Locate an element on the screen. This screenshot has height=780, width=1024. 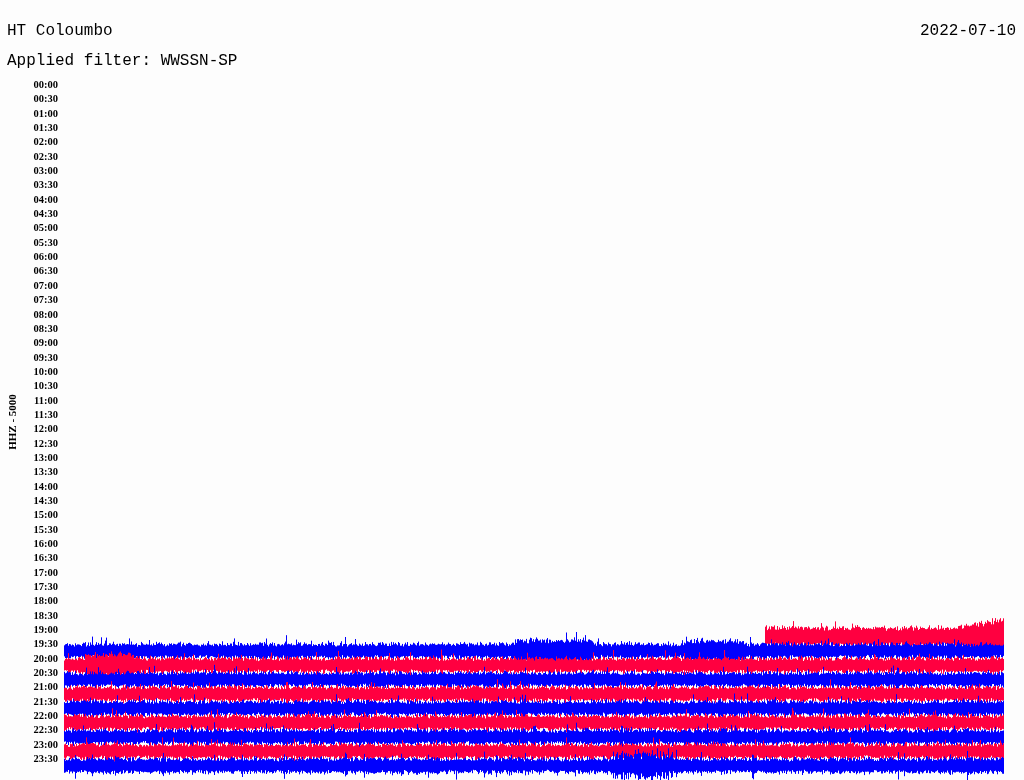
time-label: 05:00 is located at coordinates (45, 228).